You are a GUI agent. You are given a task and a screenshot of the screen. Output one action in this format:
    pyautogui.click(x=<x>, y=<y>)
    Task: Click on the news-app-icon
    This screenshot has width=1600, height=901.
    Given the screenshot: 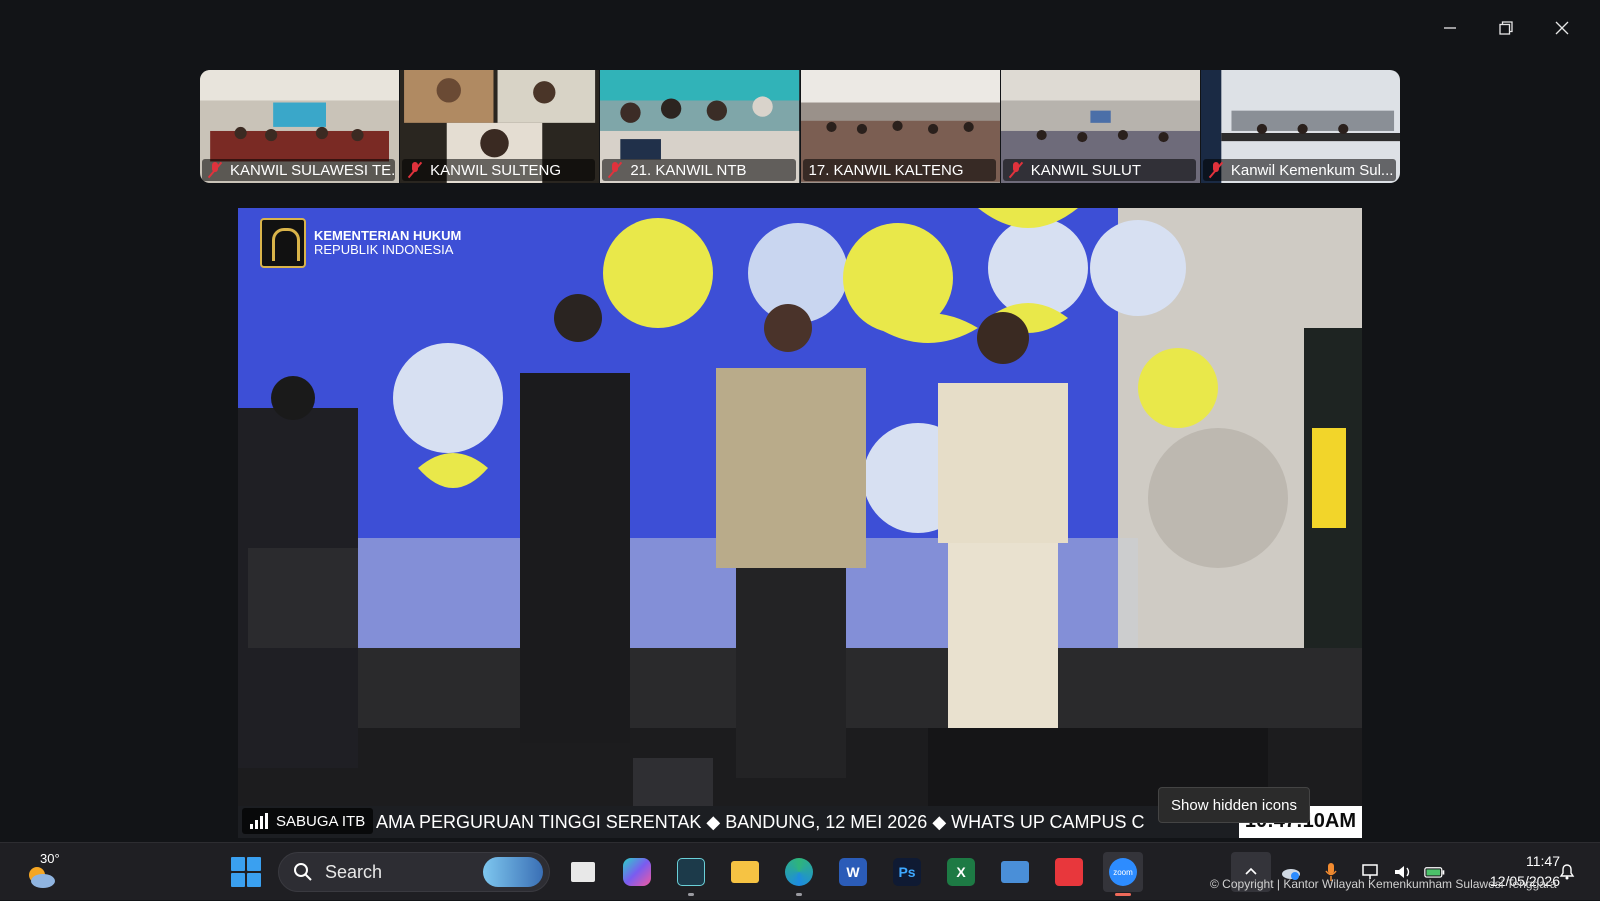 What is the action you would take?
    pyautogui.click(x=691, y=872)
    